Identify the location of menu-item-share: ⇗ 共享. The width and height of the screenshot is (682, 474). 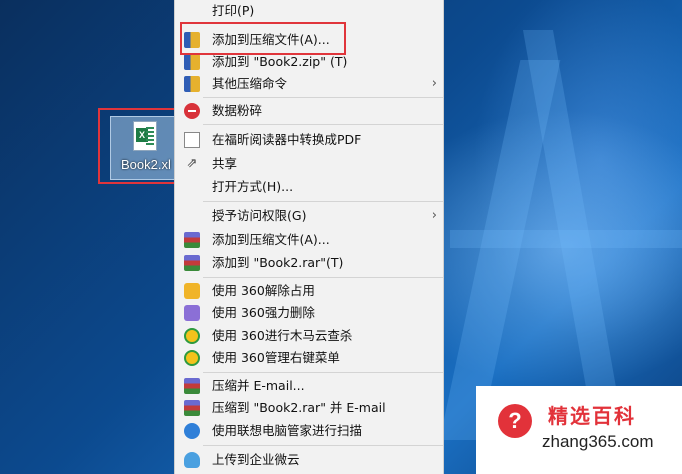
(310, 164).